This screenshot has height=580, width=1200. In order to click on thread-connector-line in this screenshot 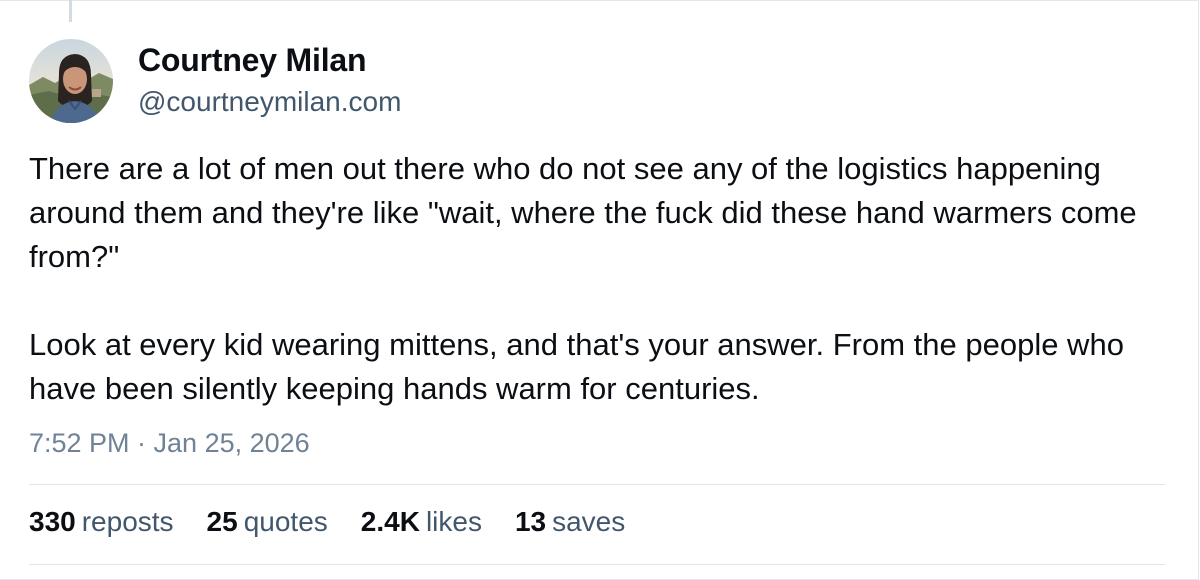, I will do `click(70, 11)`.